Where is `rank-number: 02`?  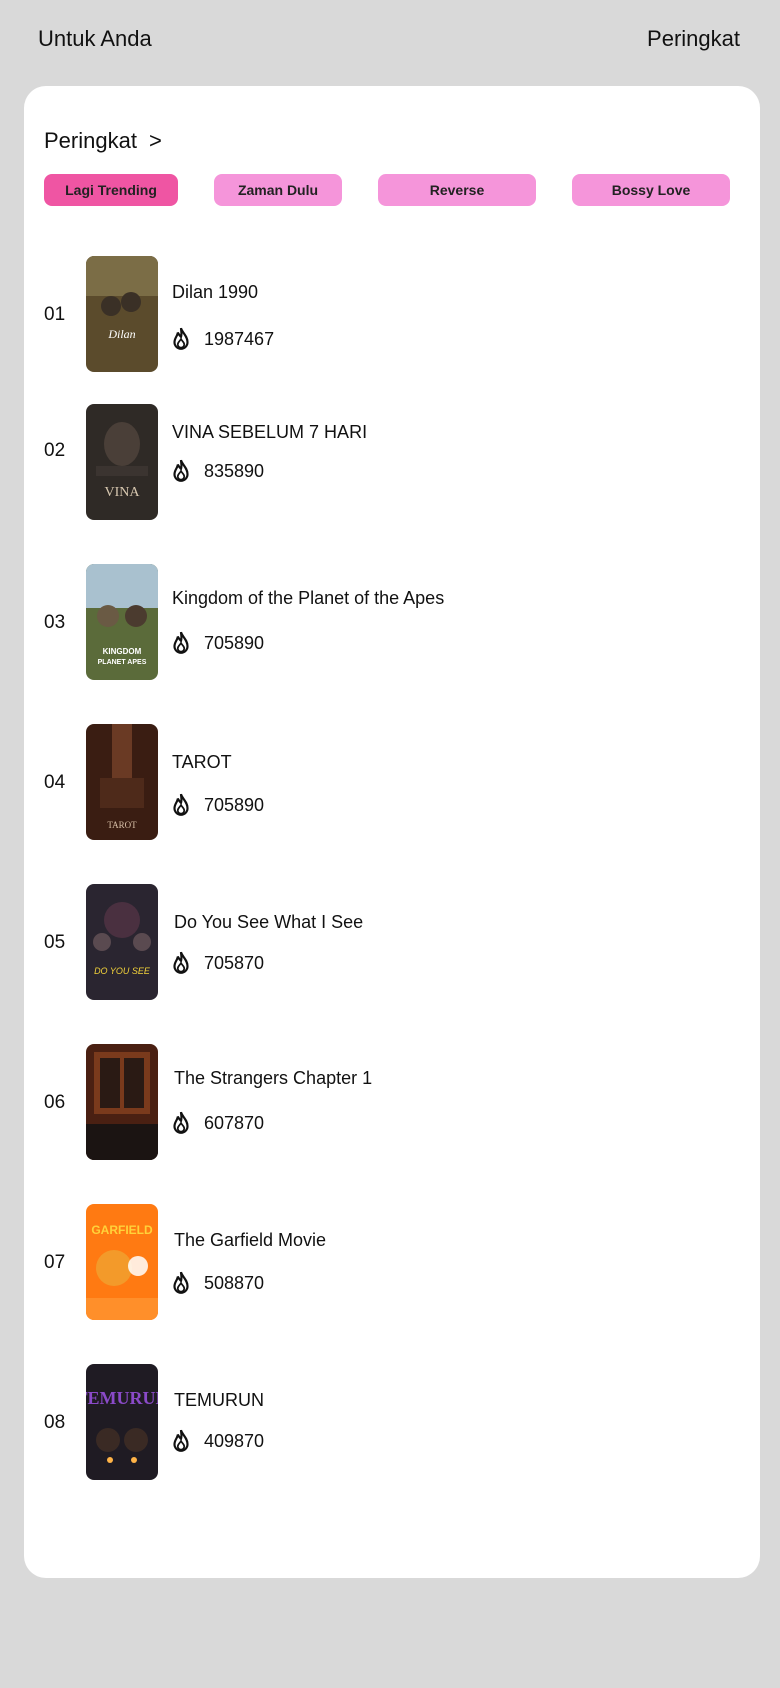
rank-number: 02 is located at coordinates (55, 450).